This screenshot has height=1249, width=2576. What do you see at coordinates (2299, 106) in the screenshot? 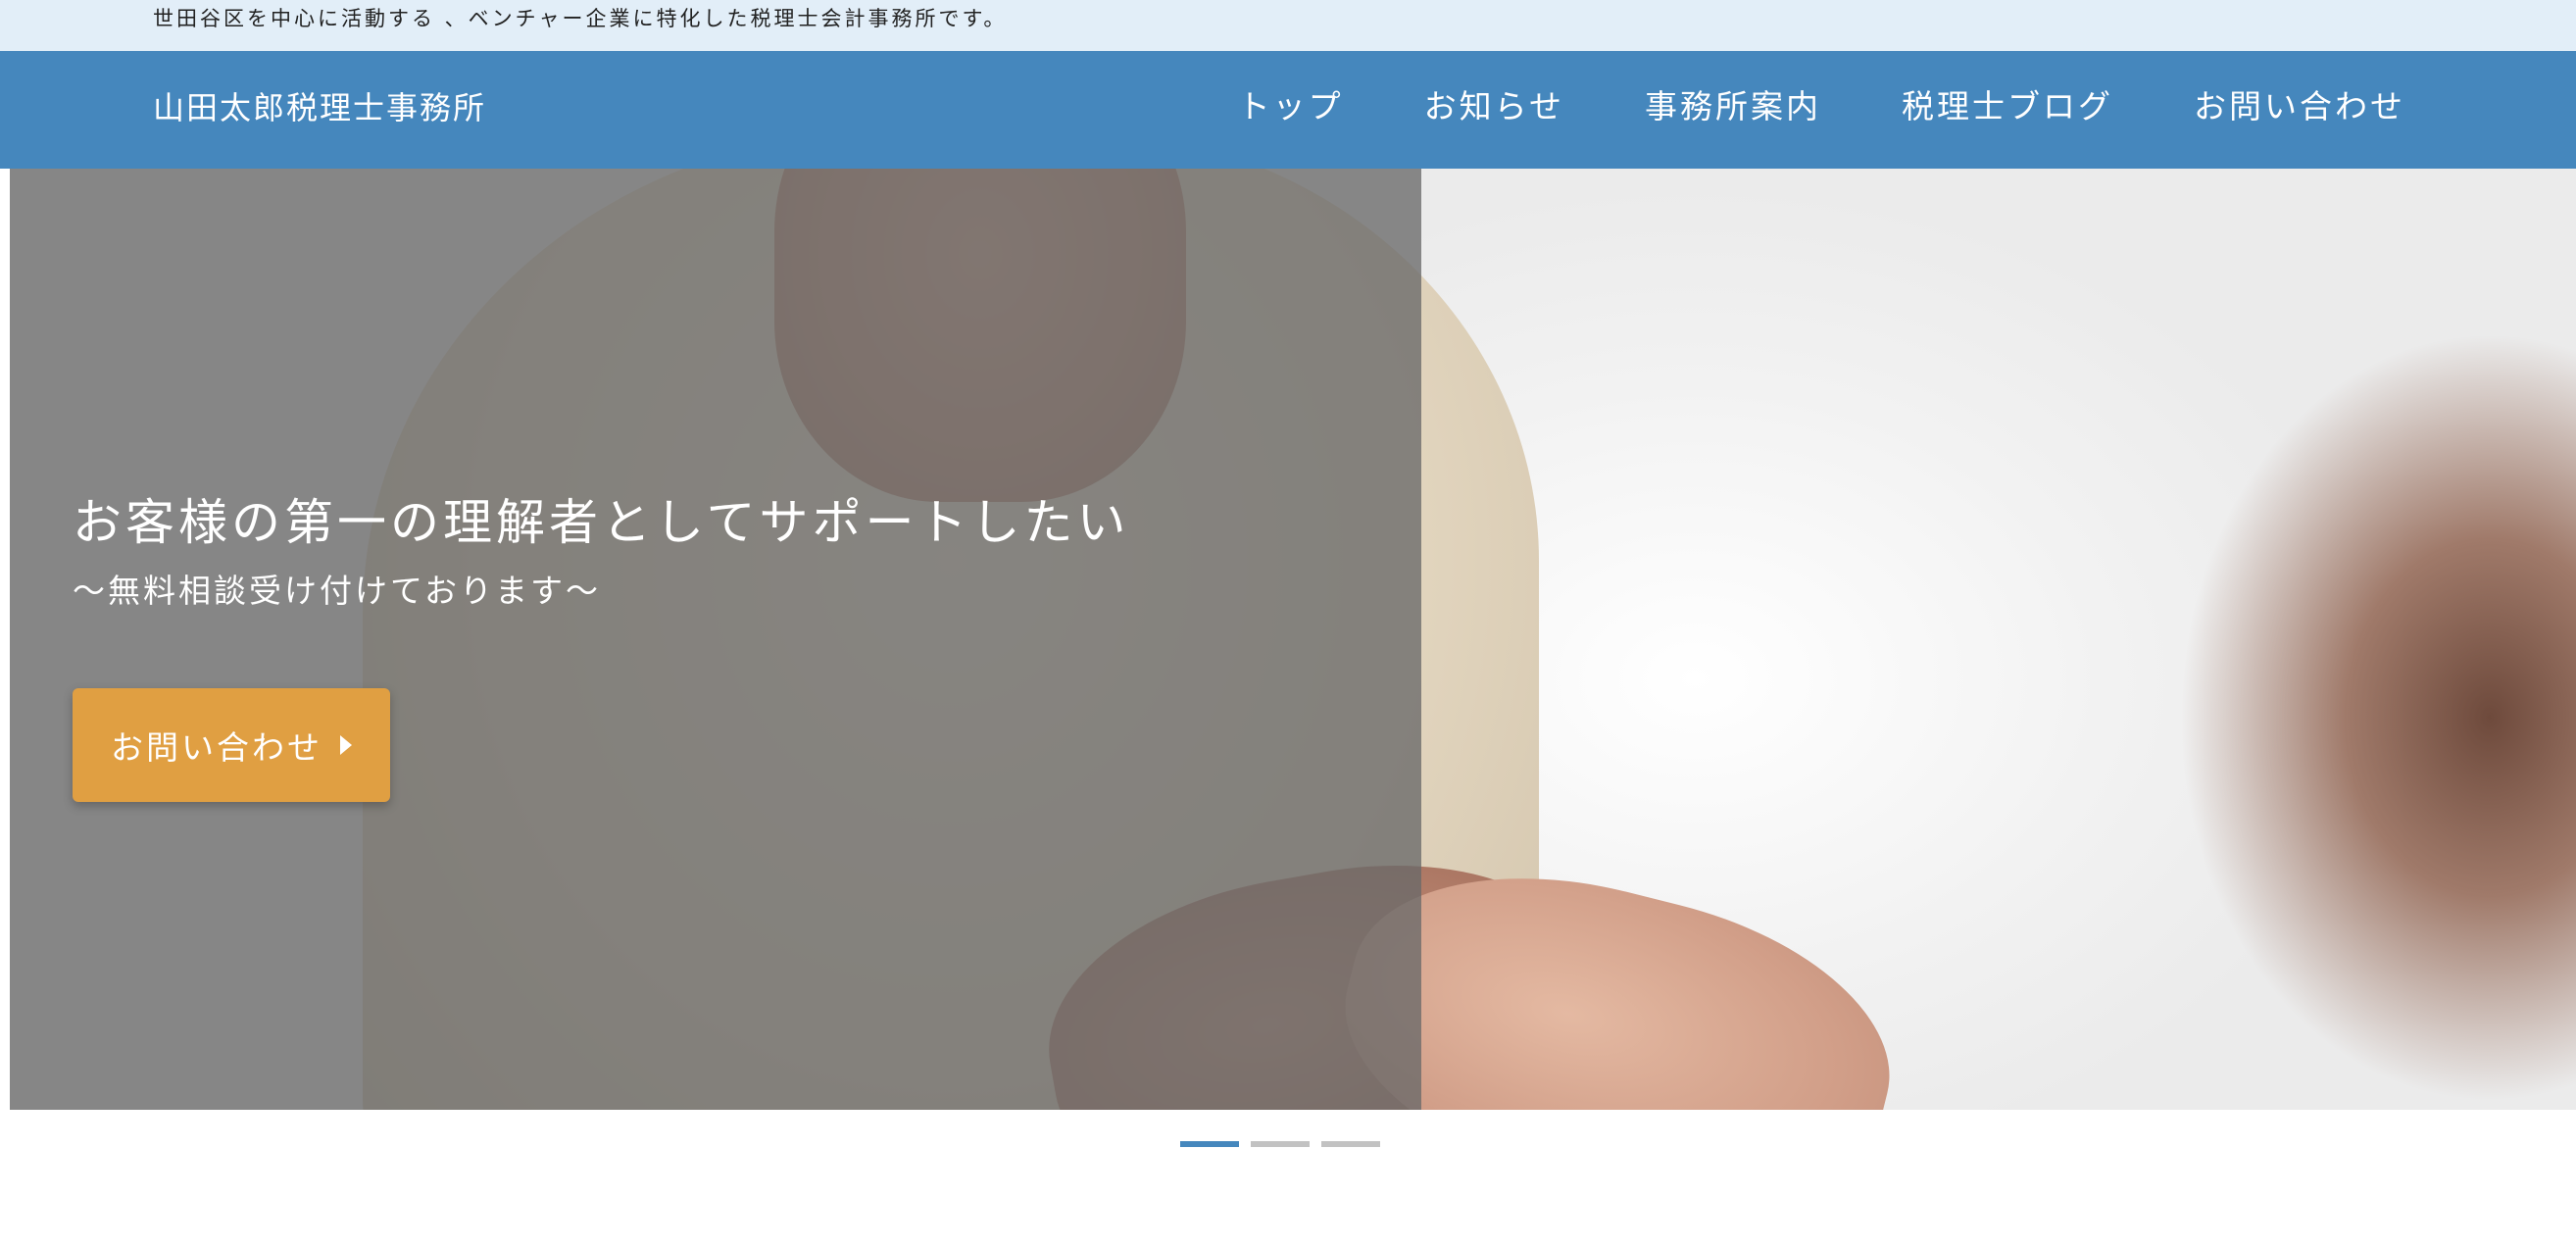
I see `nav-item-contact: お問い合わせ` at bounding box center [2299, 106].